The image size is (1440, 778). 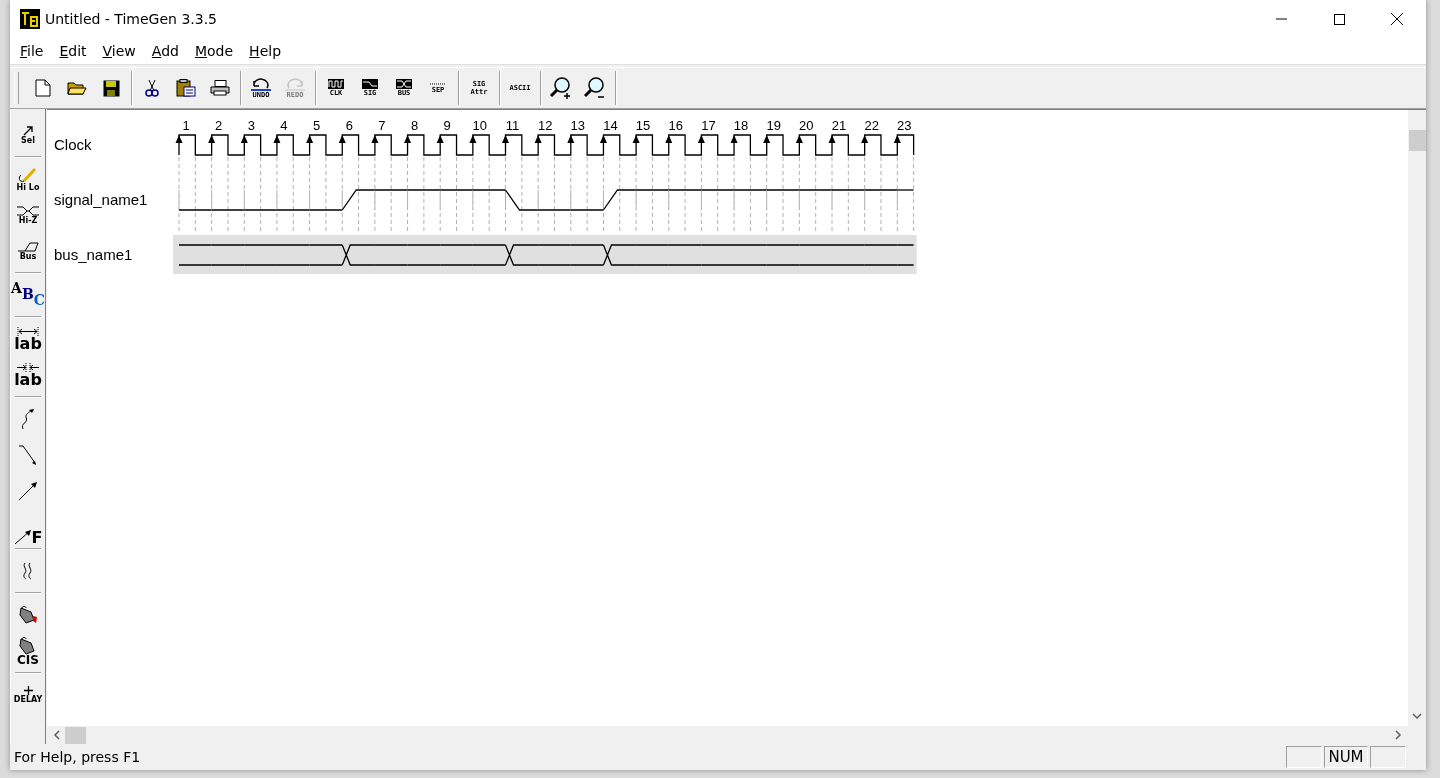 What do you see at coordinates (165, 51) in the screenshot?
I see `menu-item: Add` at bounding box center [165, 51].